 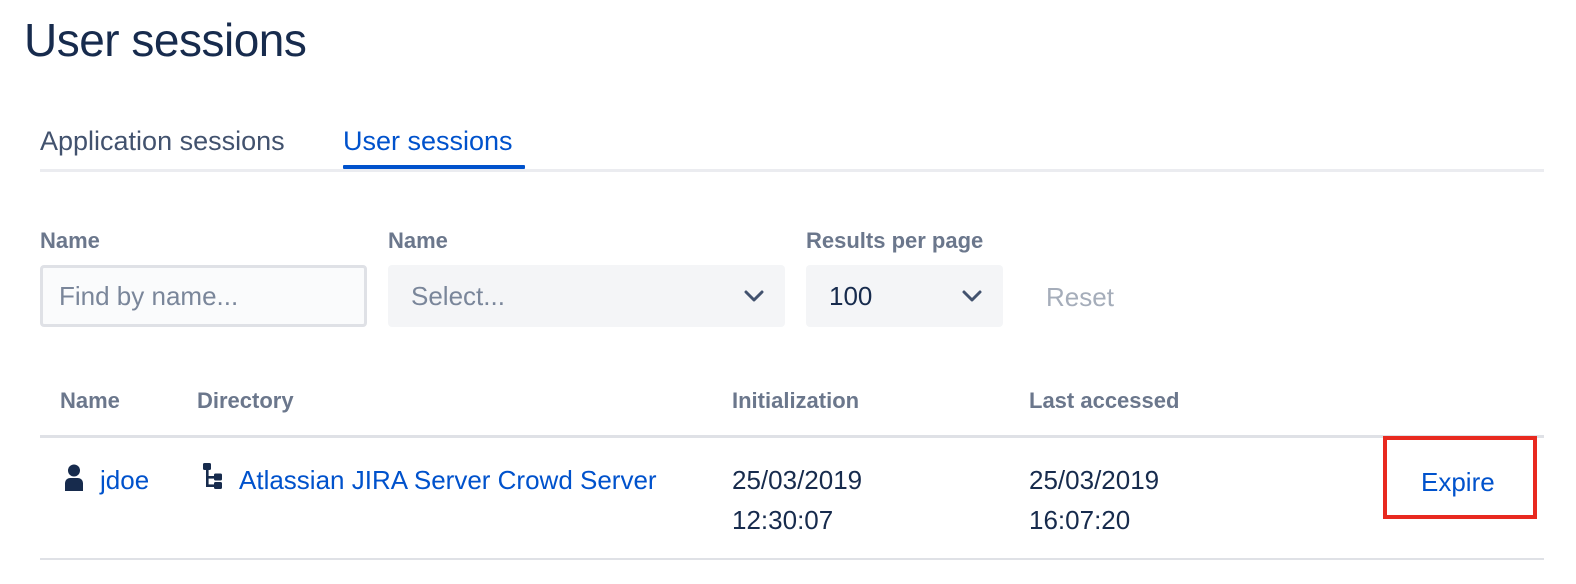 I want to click on user-icon, so click(x=74, y=477).